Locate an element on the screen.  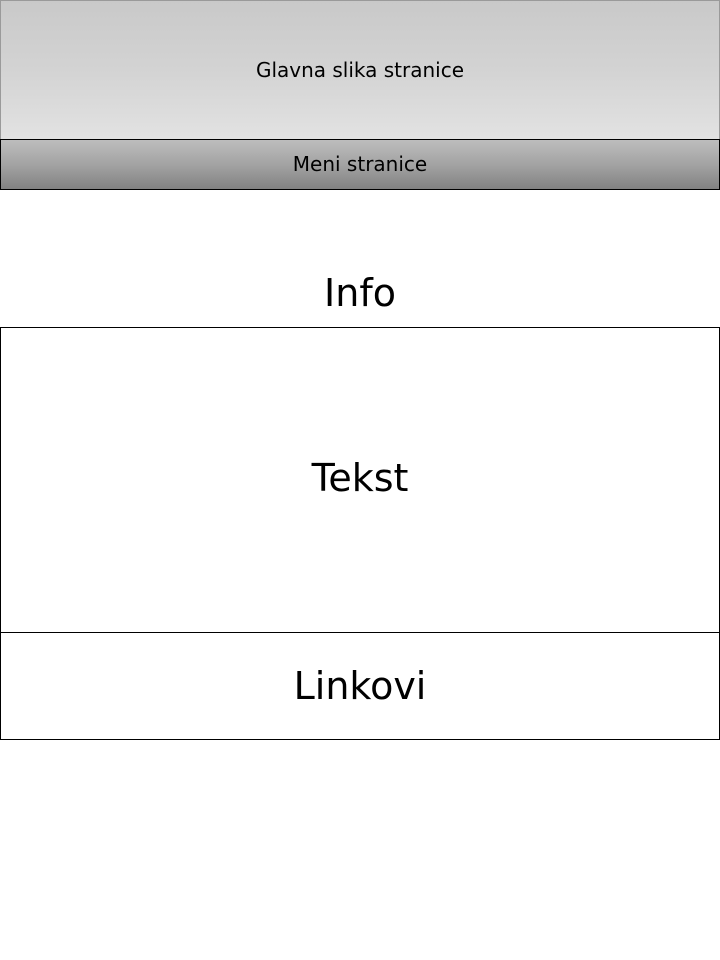
hero-image-label: Glavna slika stranice is located at coordinates (360, 70).